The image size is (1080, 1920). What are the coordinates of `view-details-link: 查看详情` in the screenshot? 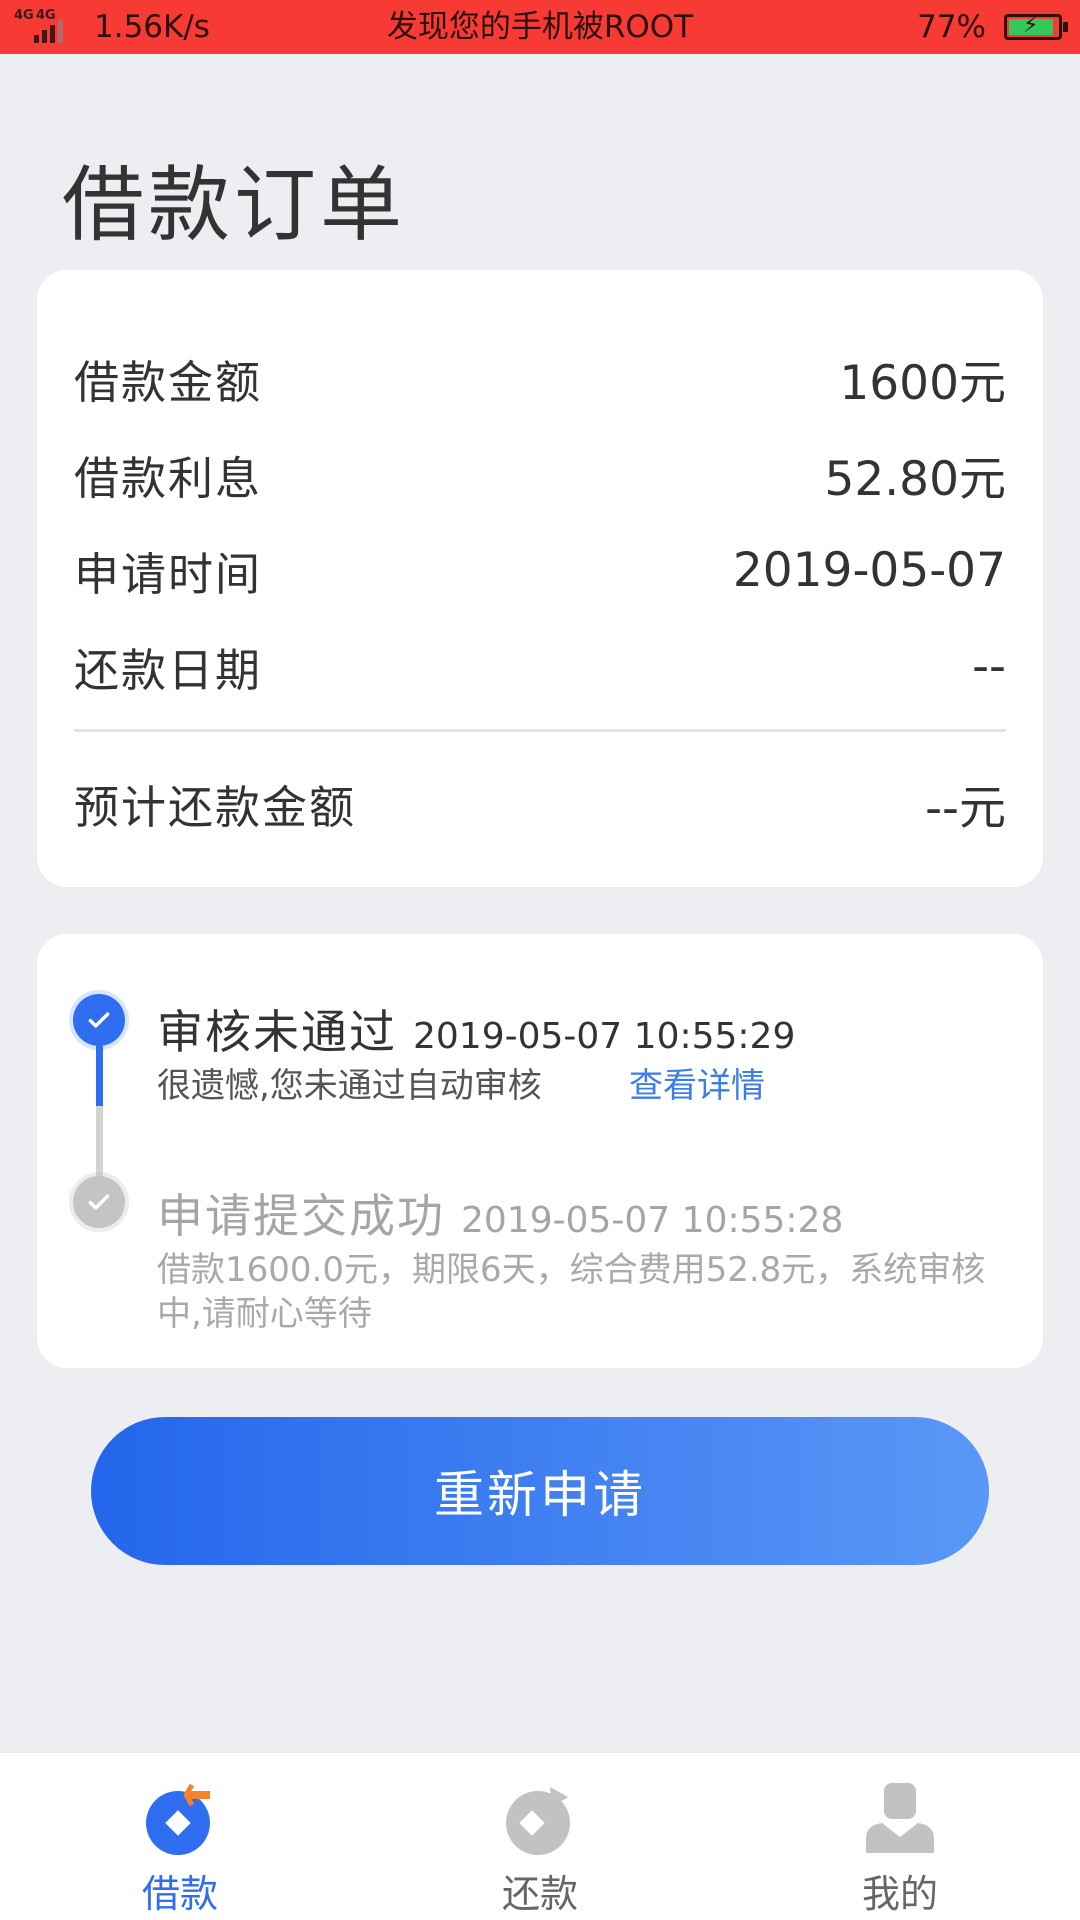 It's located at (697, 1086).